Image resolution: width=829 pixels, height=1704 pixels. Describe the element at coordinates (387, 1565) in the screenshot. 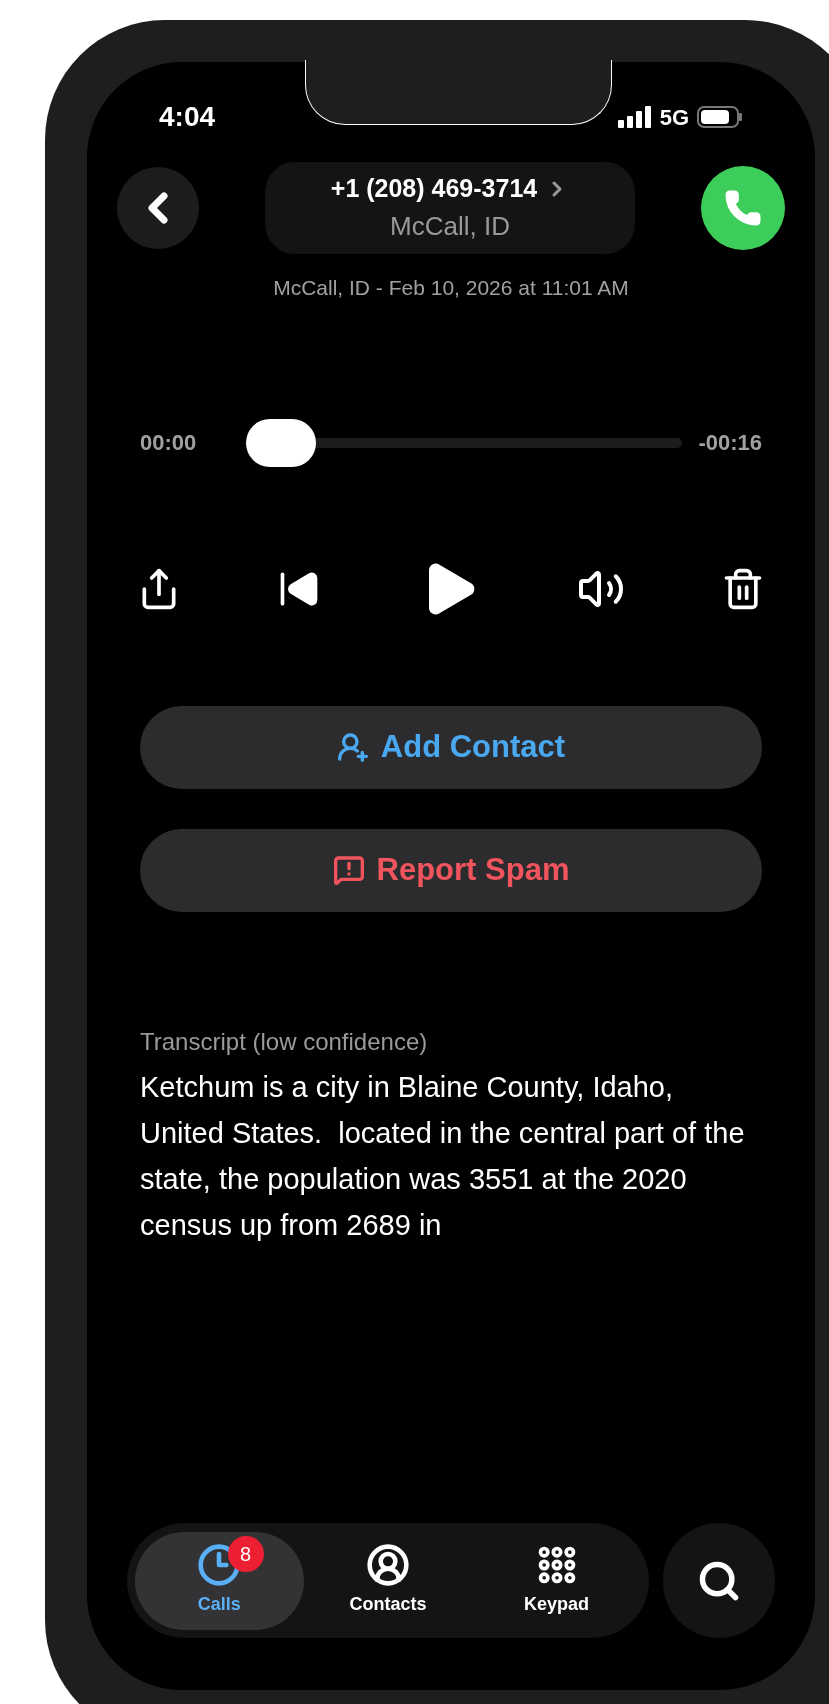

I see `person-icon` at that location.